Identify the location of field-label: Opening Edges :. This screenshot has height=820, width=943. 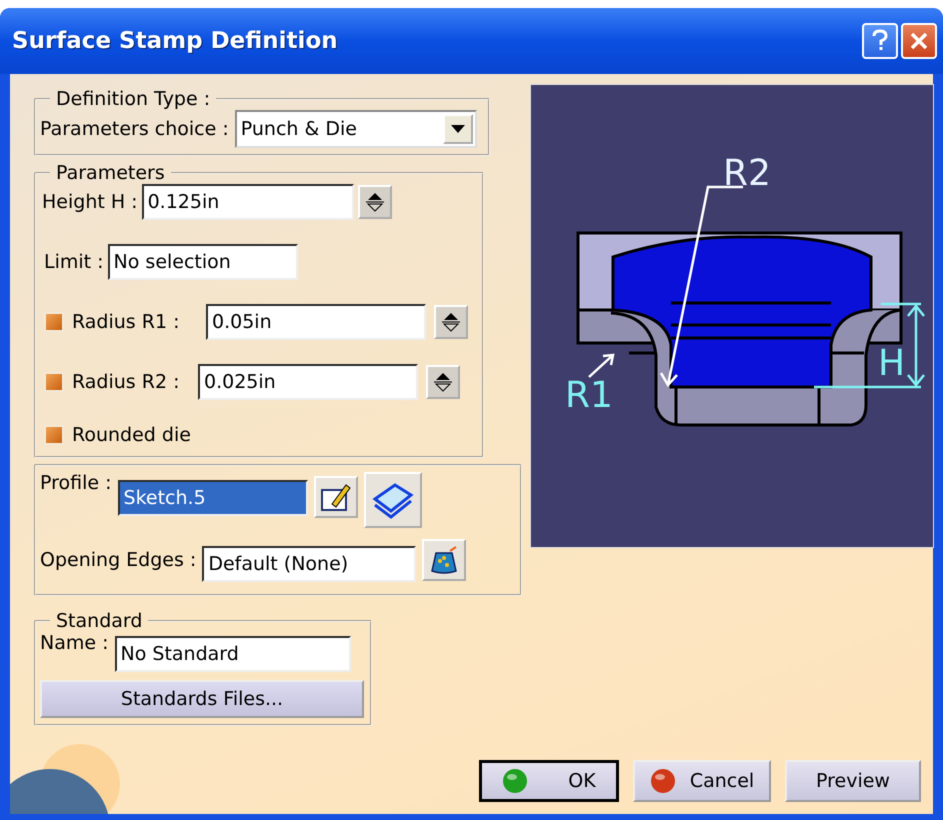
(118, 560).